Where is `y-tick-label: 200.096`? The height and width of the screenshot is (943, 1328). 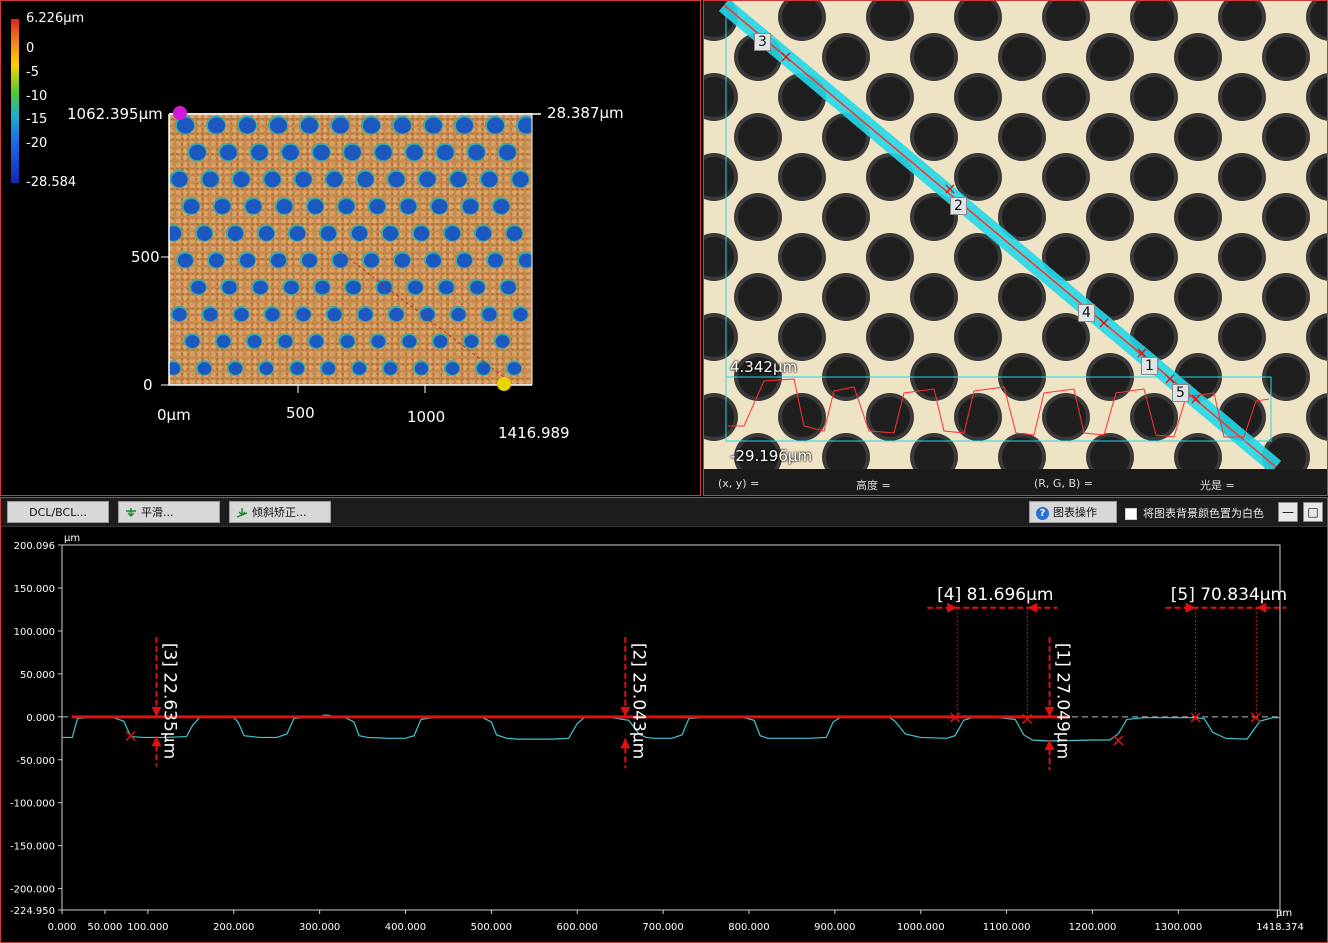 y-tick-label: 200.096 is located at coordinates (34, 546).